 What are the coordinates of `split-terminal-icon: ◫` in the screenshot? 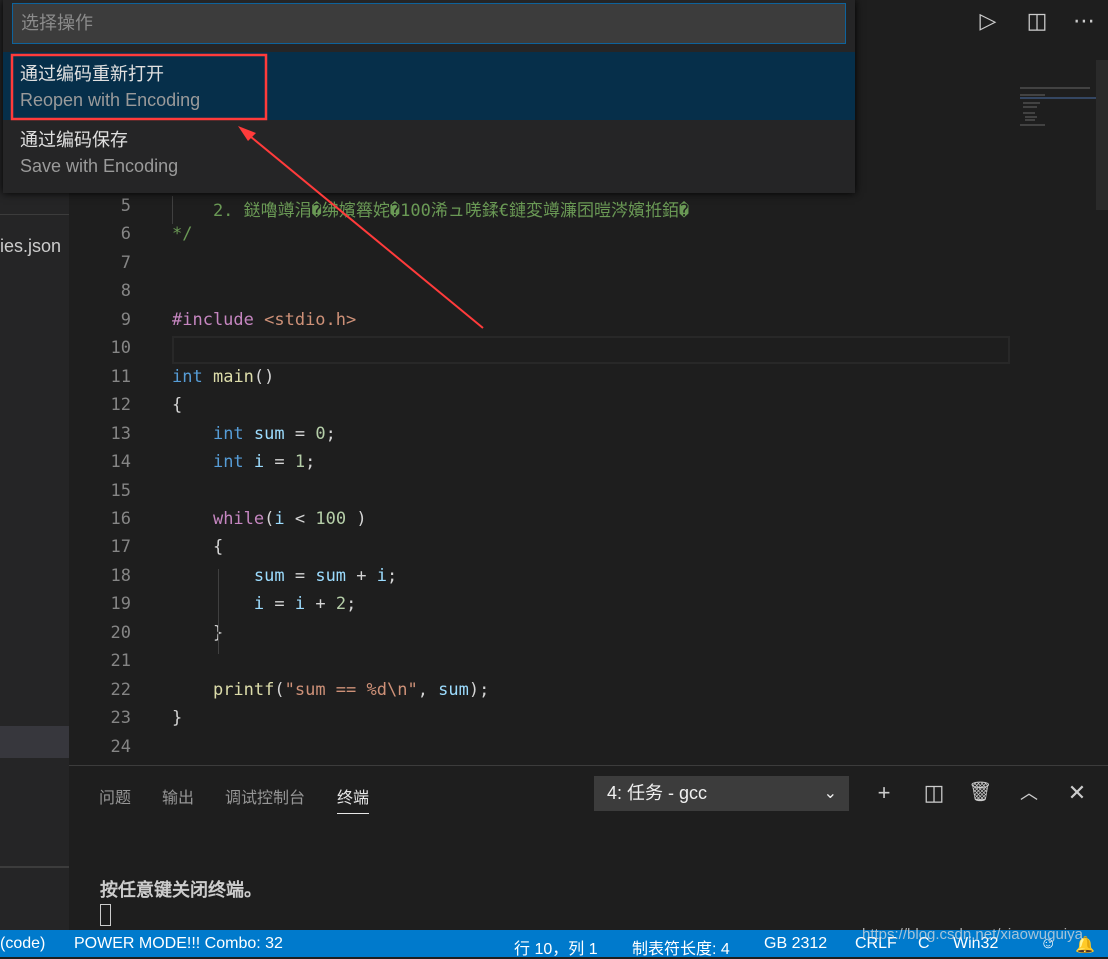 It's located at (934, 793).